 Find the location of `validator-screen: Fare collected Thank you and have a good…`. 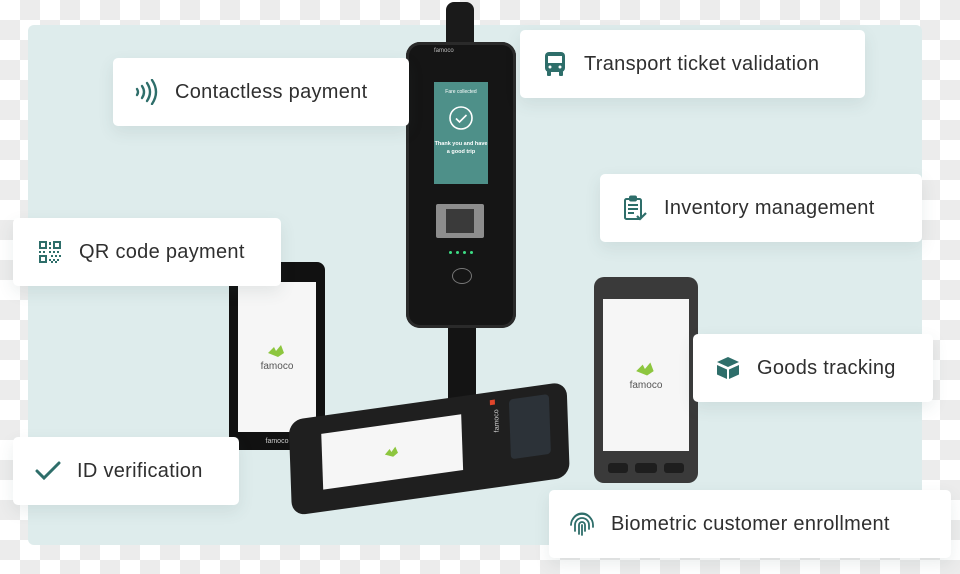

validator-screen: Fare collected Thank you and have a good… is located at coordinates (461, 133).